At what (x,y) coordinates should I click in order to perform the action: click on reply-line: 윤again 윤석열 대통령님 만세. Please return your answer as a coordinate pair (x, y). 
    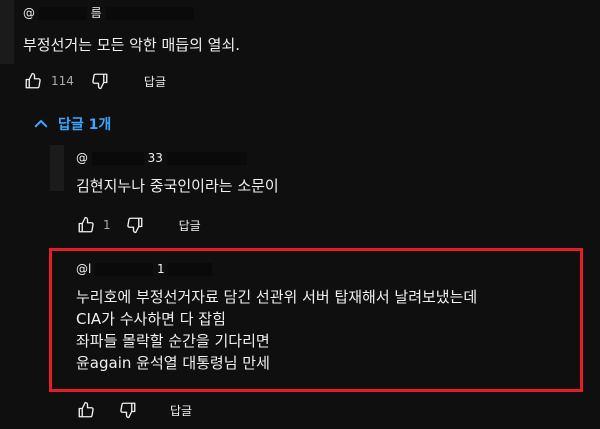
    Looking at the image, I should click on (173, 363).